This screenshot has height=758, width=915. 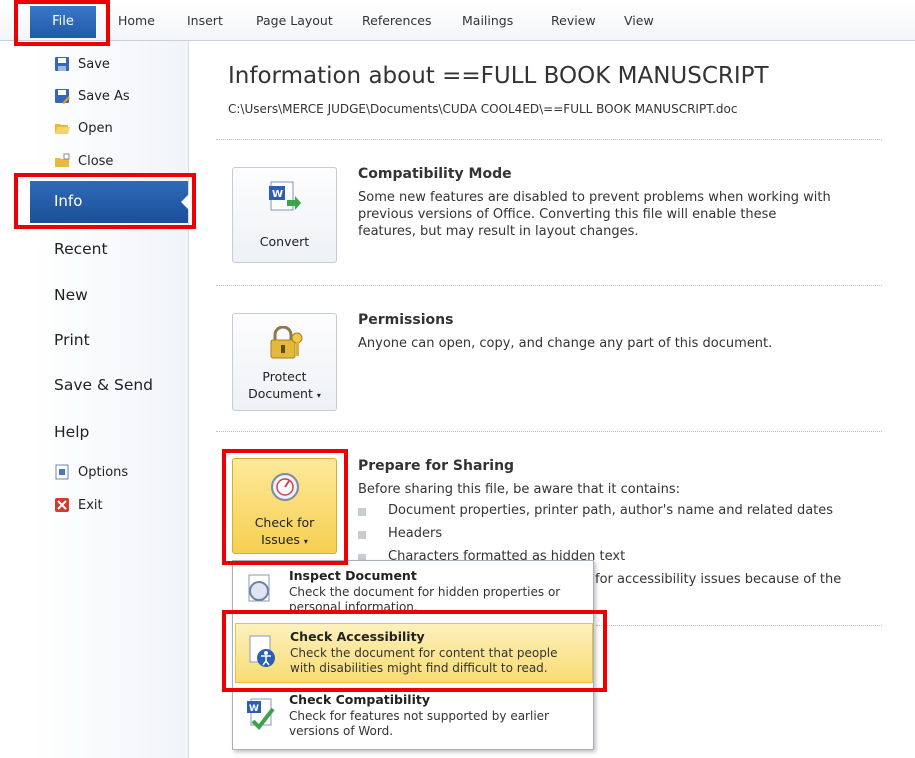 I want to click on protect-document-button: Protect Document ▾, so click(x=284, y=362).